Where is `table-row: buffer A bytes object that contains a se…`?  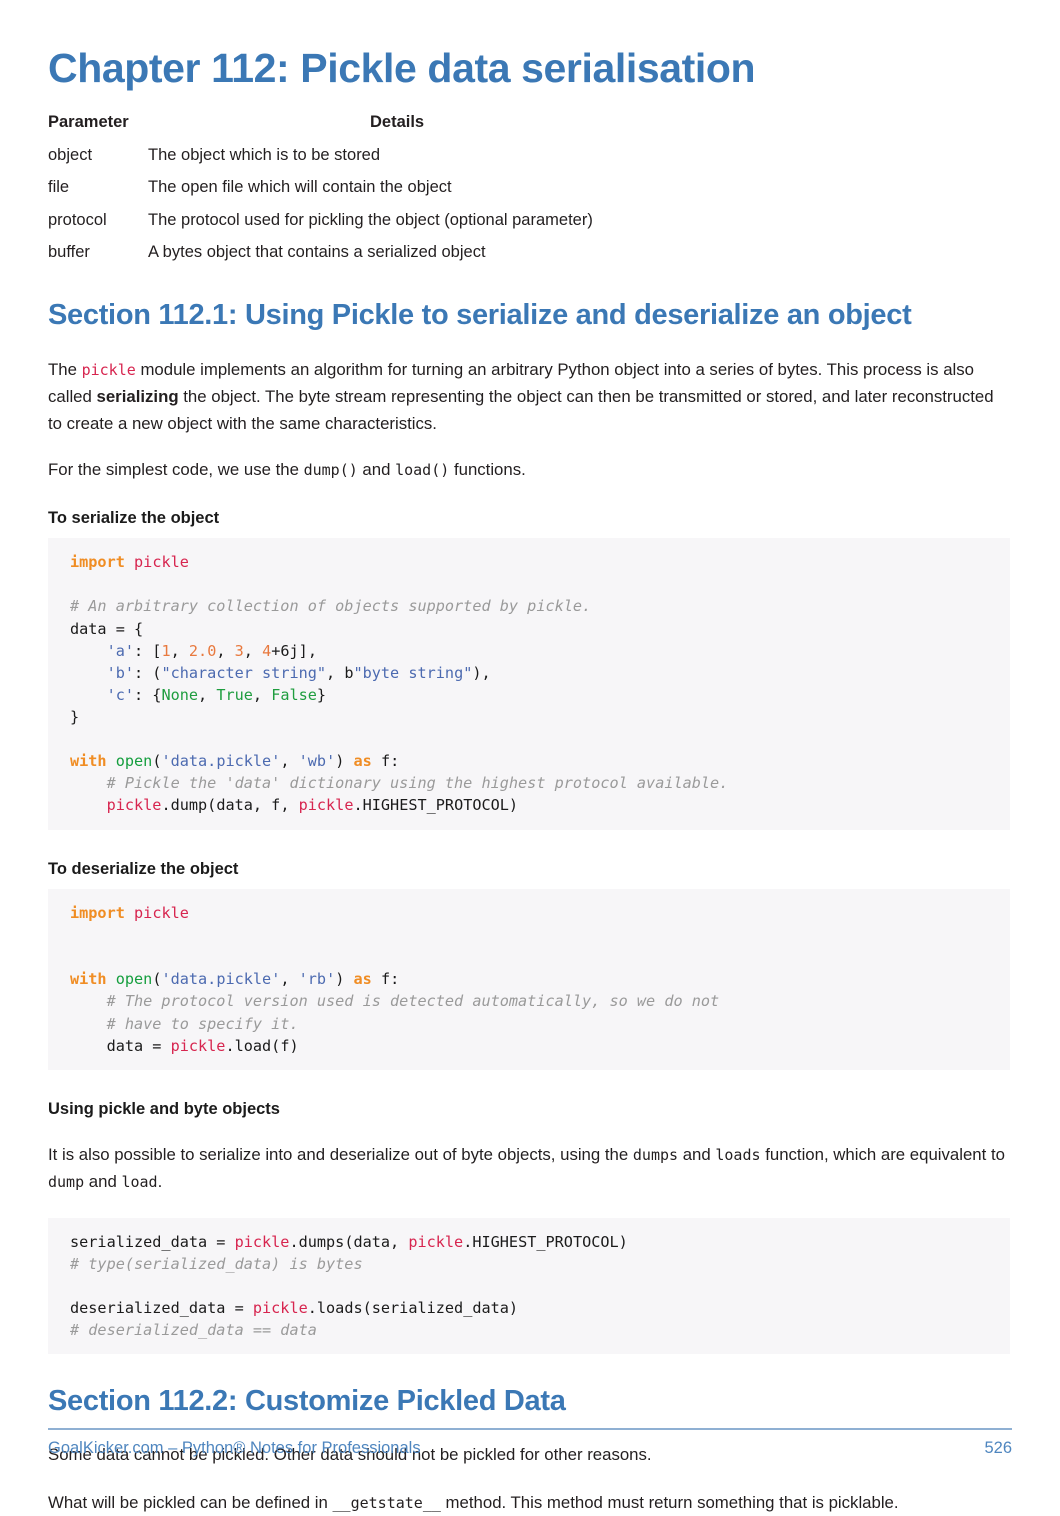
table-row: buffer A bytes object that contains a se… is located at coordinates (320, 252).